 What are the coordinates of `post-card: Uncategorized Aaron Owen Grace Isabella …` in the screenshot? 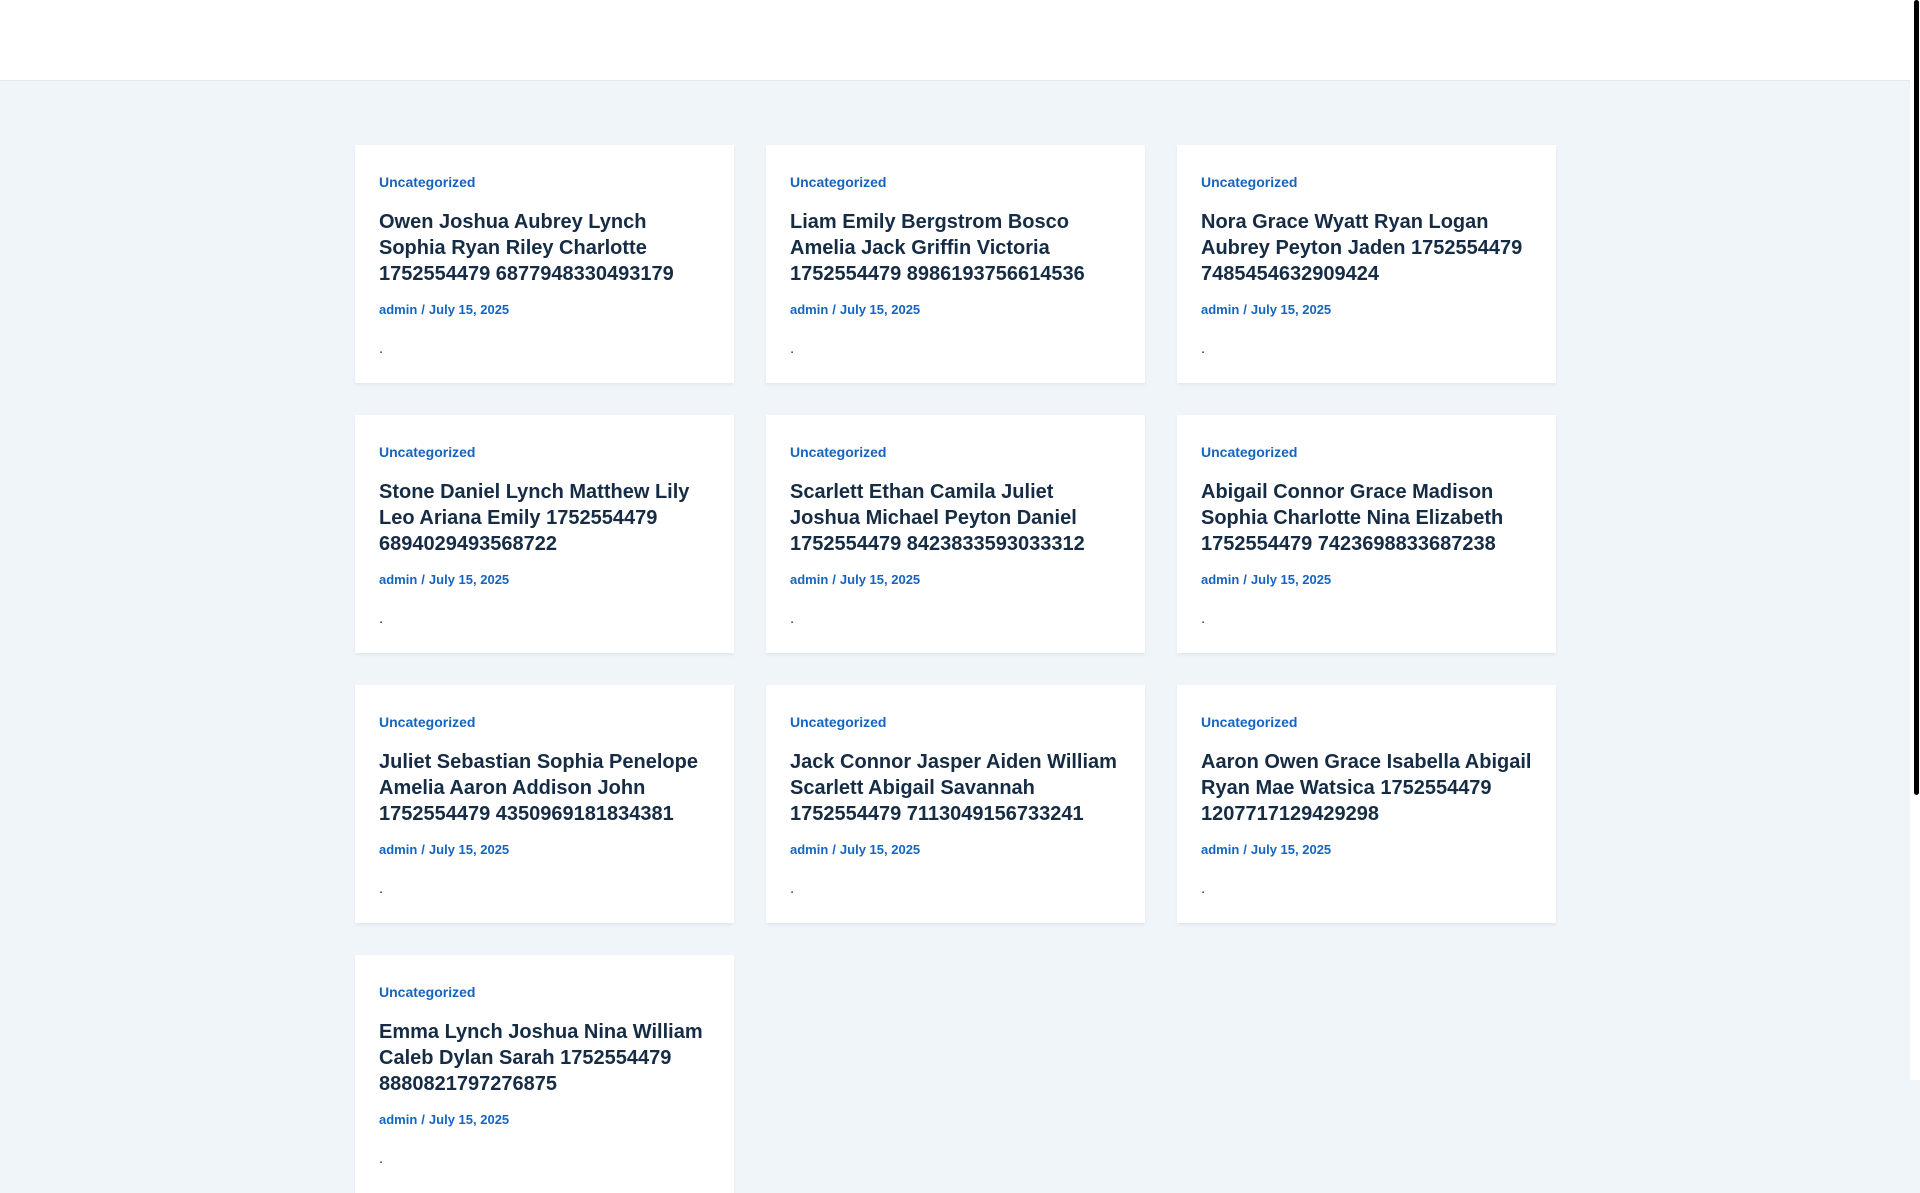 It's located at (1366, 804).